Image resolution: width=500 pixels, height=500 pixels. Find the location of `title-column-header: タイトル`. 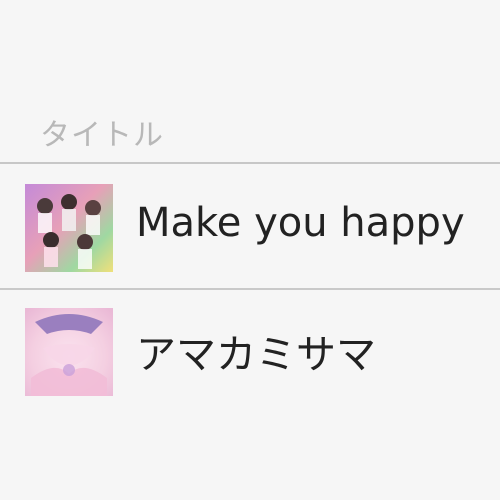

title-column-header: タイトル is located at coordinates (102, 132).